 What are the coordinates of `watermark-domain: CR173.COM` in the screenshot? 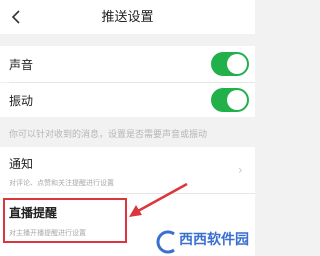 It's located at (198, 249).